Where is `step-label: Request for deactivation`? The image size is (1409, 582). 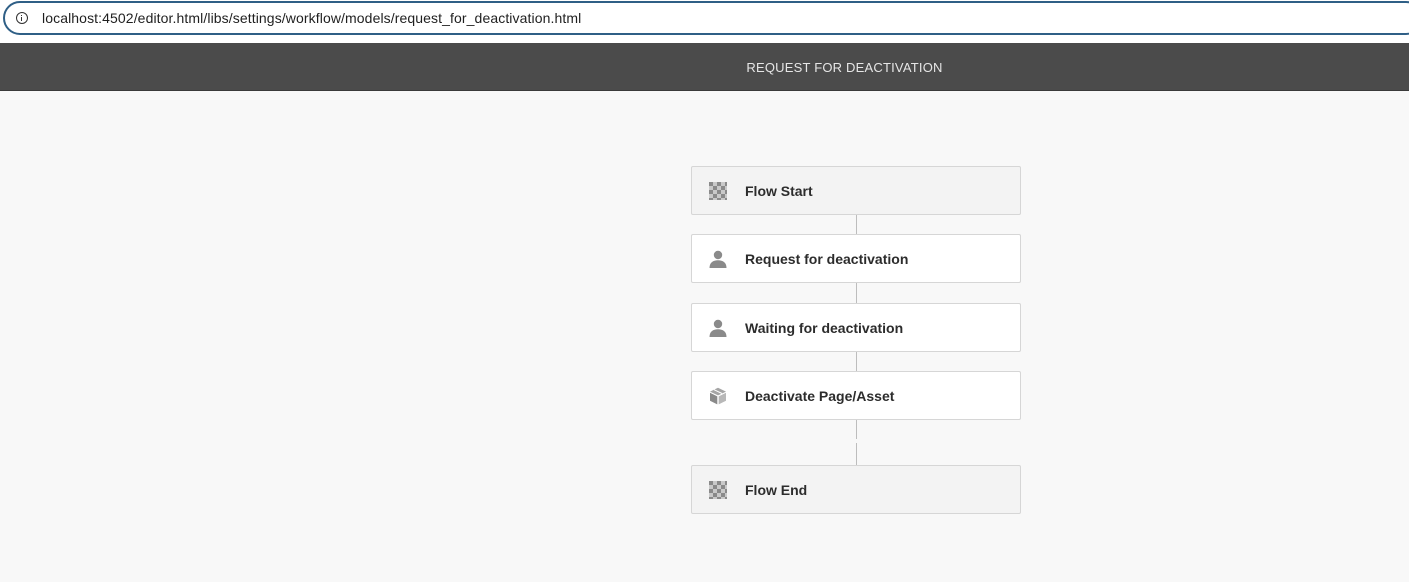
step-label: Request for deactivation is located at coordinates (827, 259).